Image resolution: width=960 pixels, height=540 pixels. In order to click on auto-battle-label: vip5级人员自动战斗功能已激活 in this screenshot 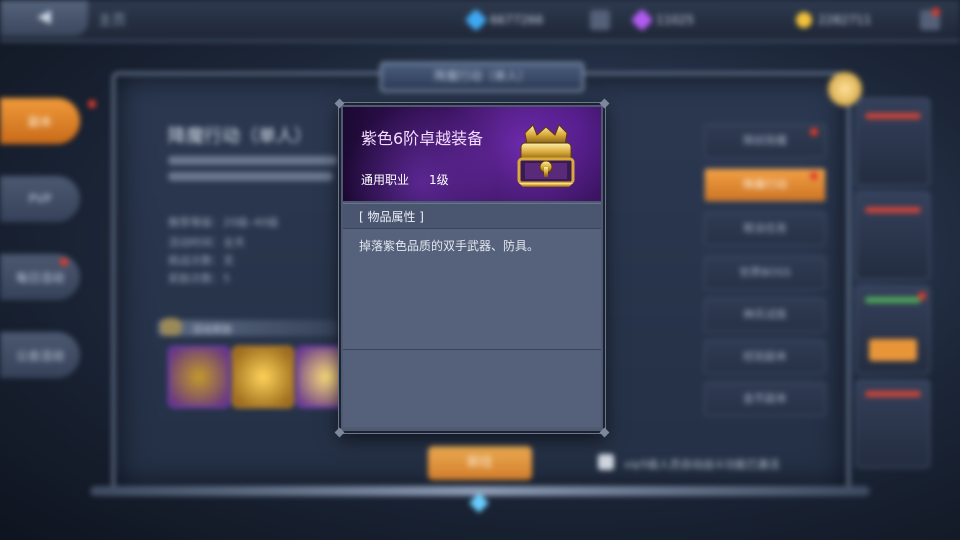, I will do `click(702, 464)`.